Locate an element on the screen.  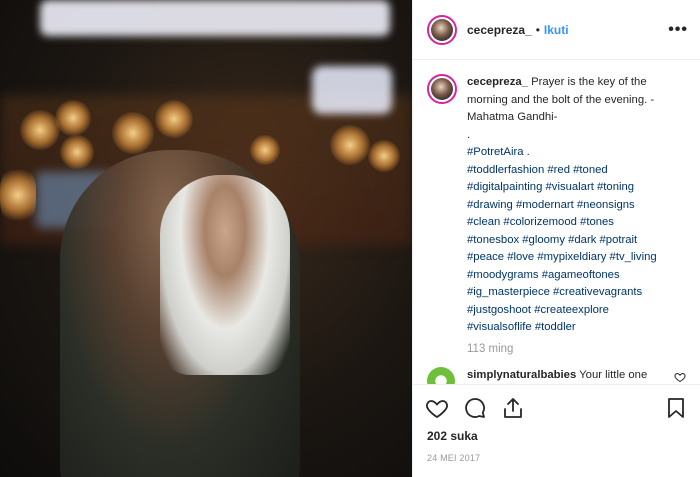
photo-subject-toddler is located at coordinates (225, 275).